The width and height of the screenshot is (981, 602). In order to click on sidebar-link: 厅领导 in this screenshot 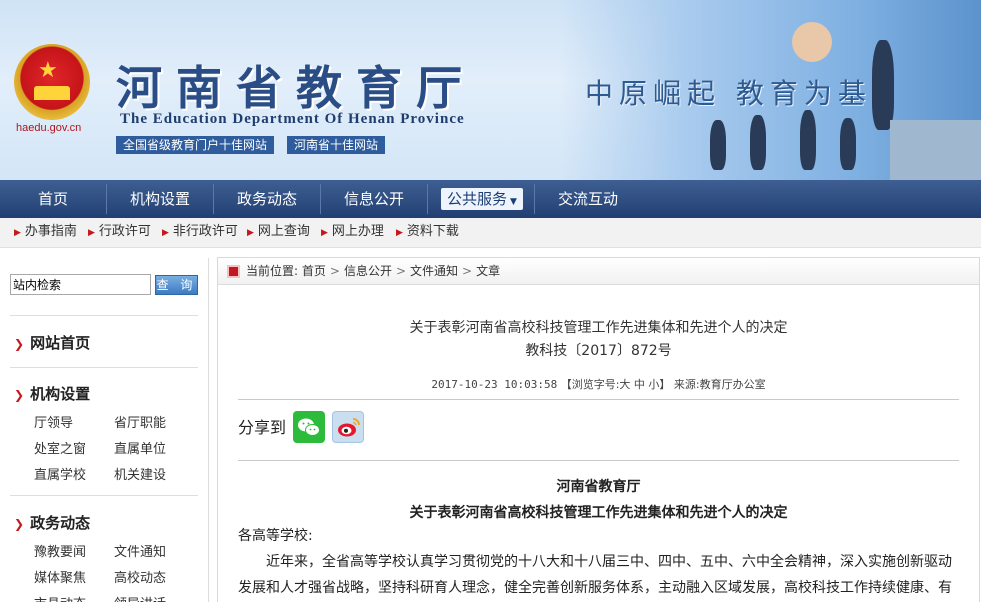, I will do `click(53, 421)`.